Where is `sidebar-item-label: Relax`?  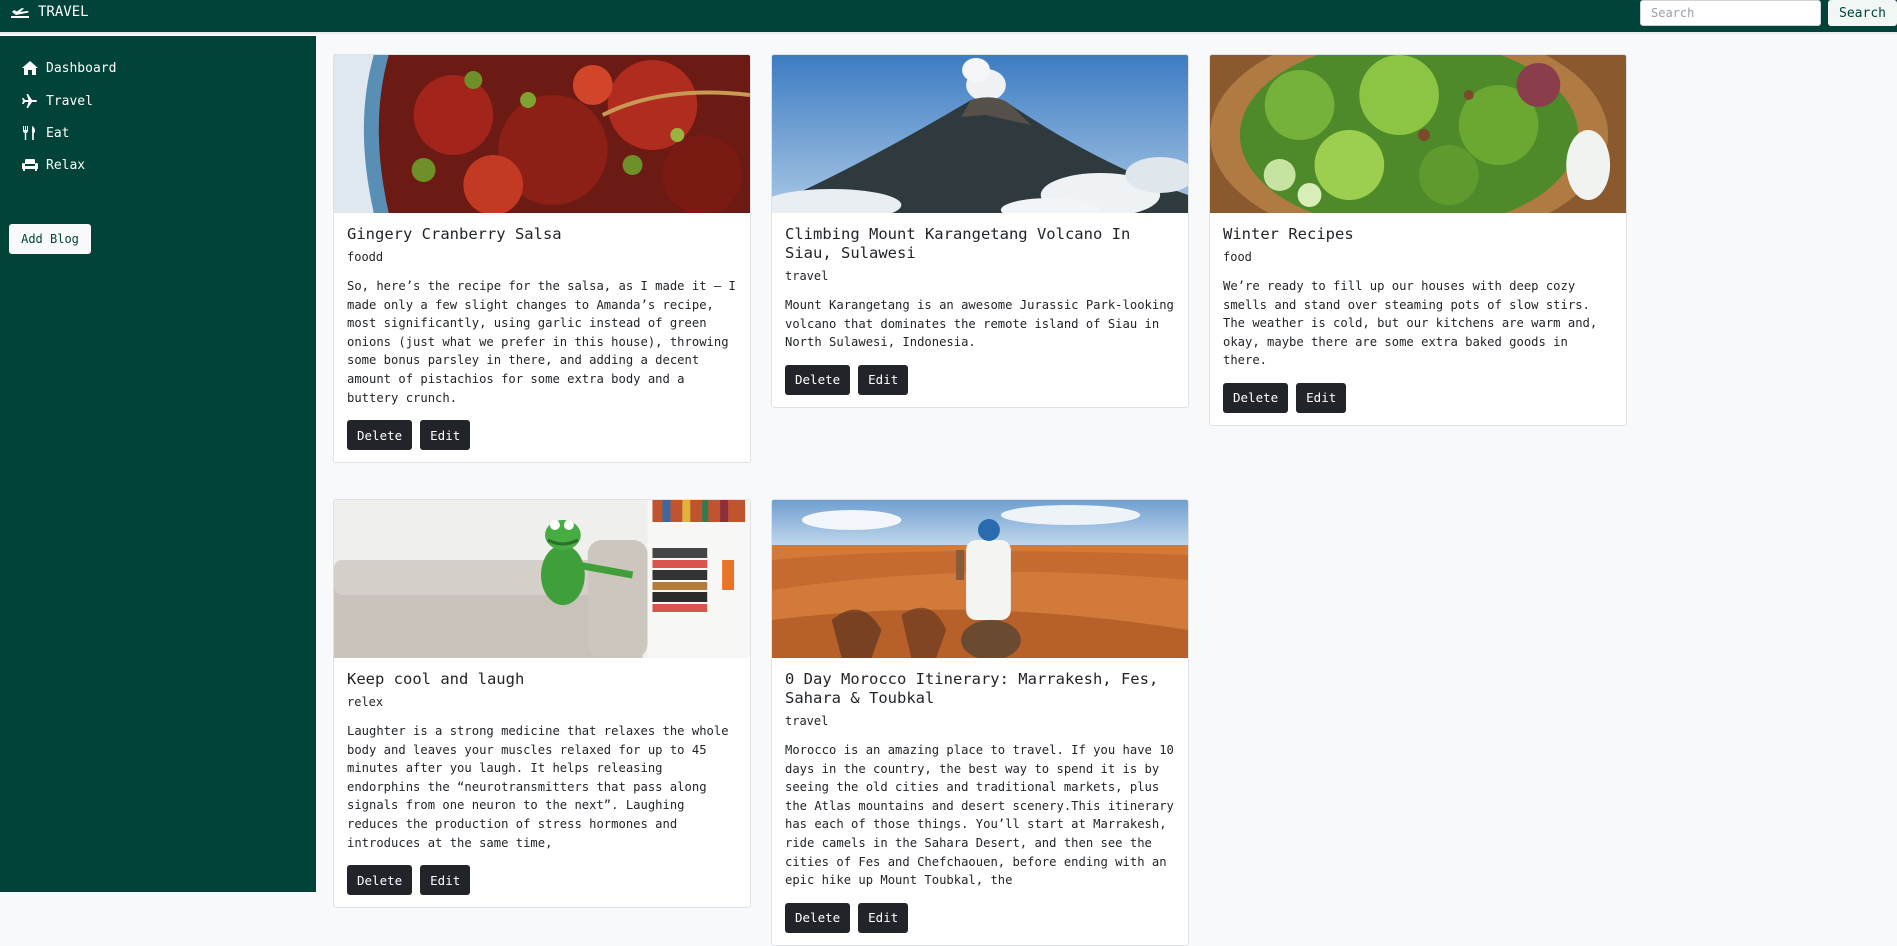
sidebar-item-label: Relax is located at coordinates (66, 165).